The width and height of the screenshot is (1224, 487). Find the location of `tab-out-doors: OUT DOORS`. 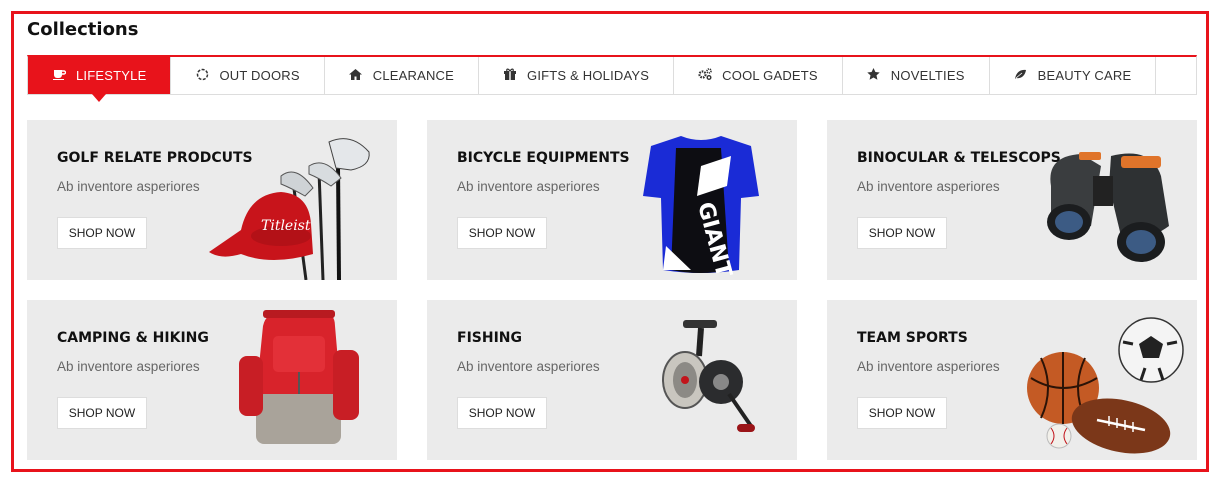

tab-out-doors: OUT DOORS is located at coordinates (248, 75).